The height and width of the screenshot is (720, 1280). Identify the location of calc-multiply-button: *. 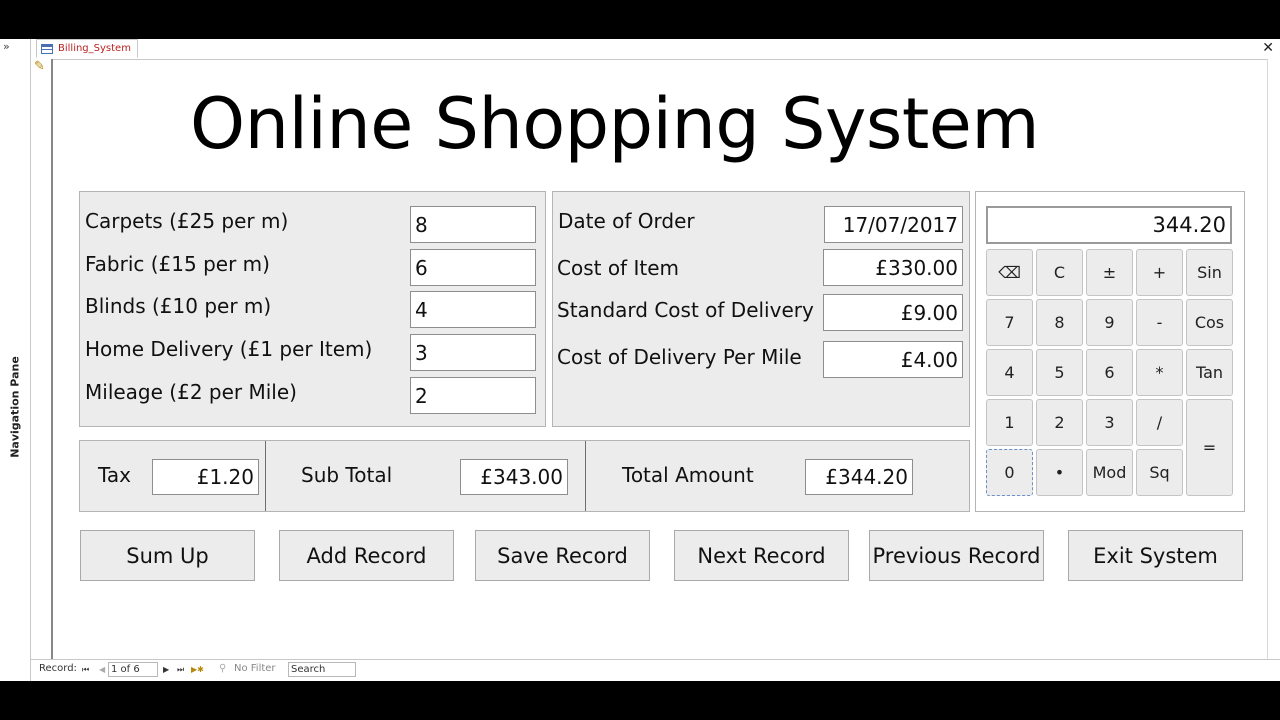
(1159, 372).